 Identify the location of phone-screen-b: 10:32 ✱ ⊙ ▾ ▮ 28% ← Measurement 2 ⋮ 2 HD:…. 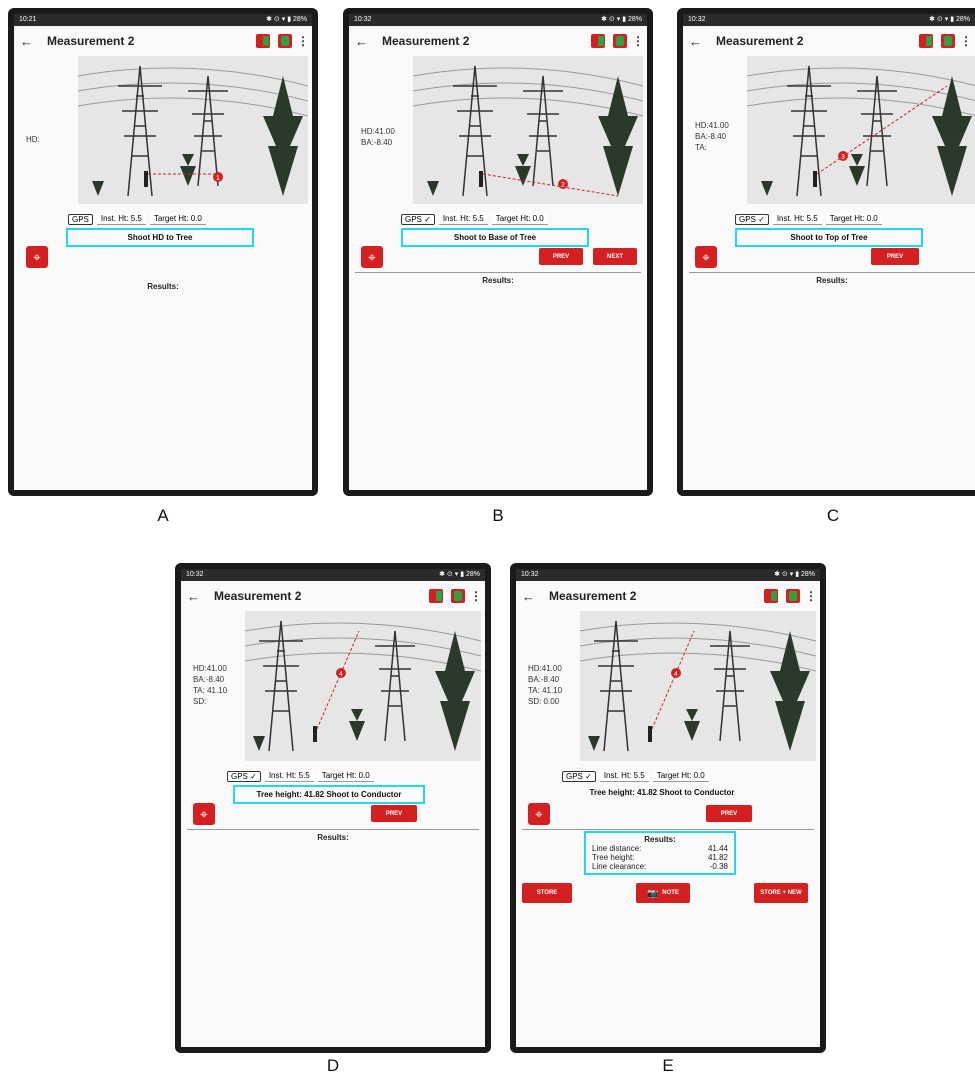
(498, 252).